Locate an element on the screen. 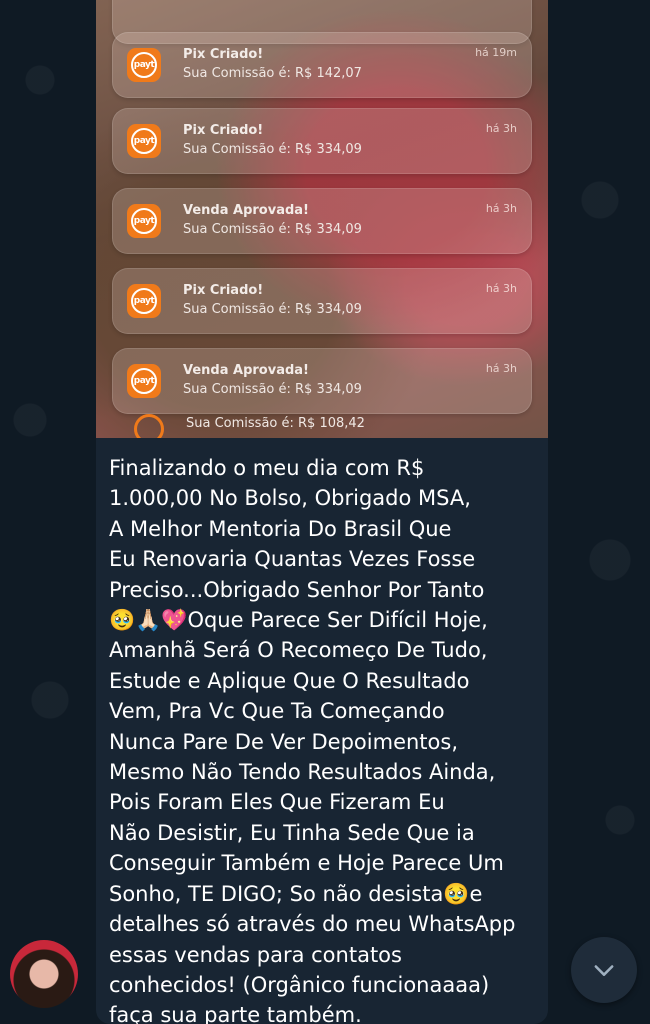 Image resolution: width=650 pixels, height=1024 pixels. message-line: Nunca Pare De Ver Depoimentos, is located at coordinates (283, 741).